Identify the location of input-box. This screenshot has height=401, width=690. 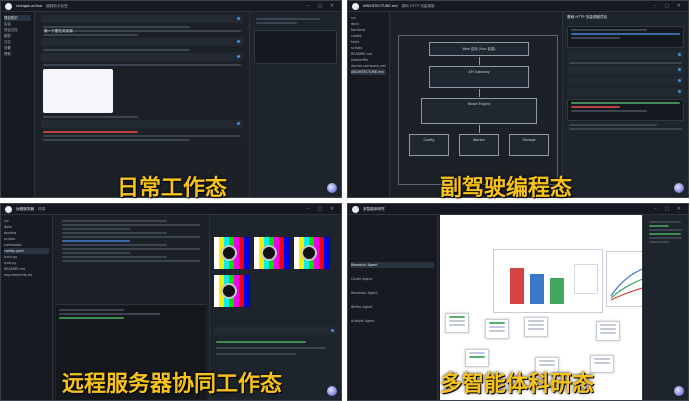
(295, 47).